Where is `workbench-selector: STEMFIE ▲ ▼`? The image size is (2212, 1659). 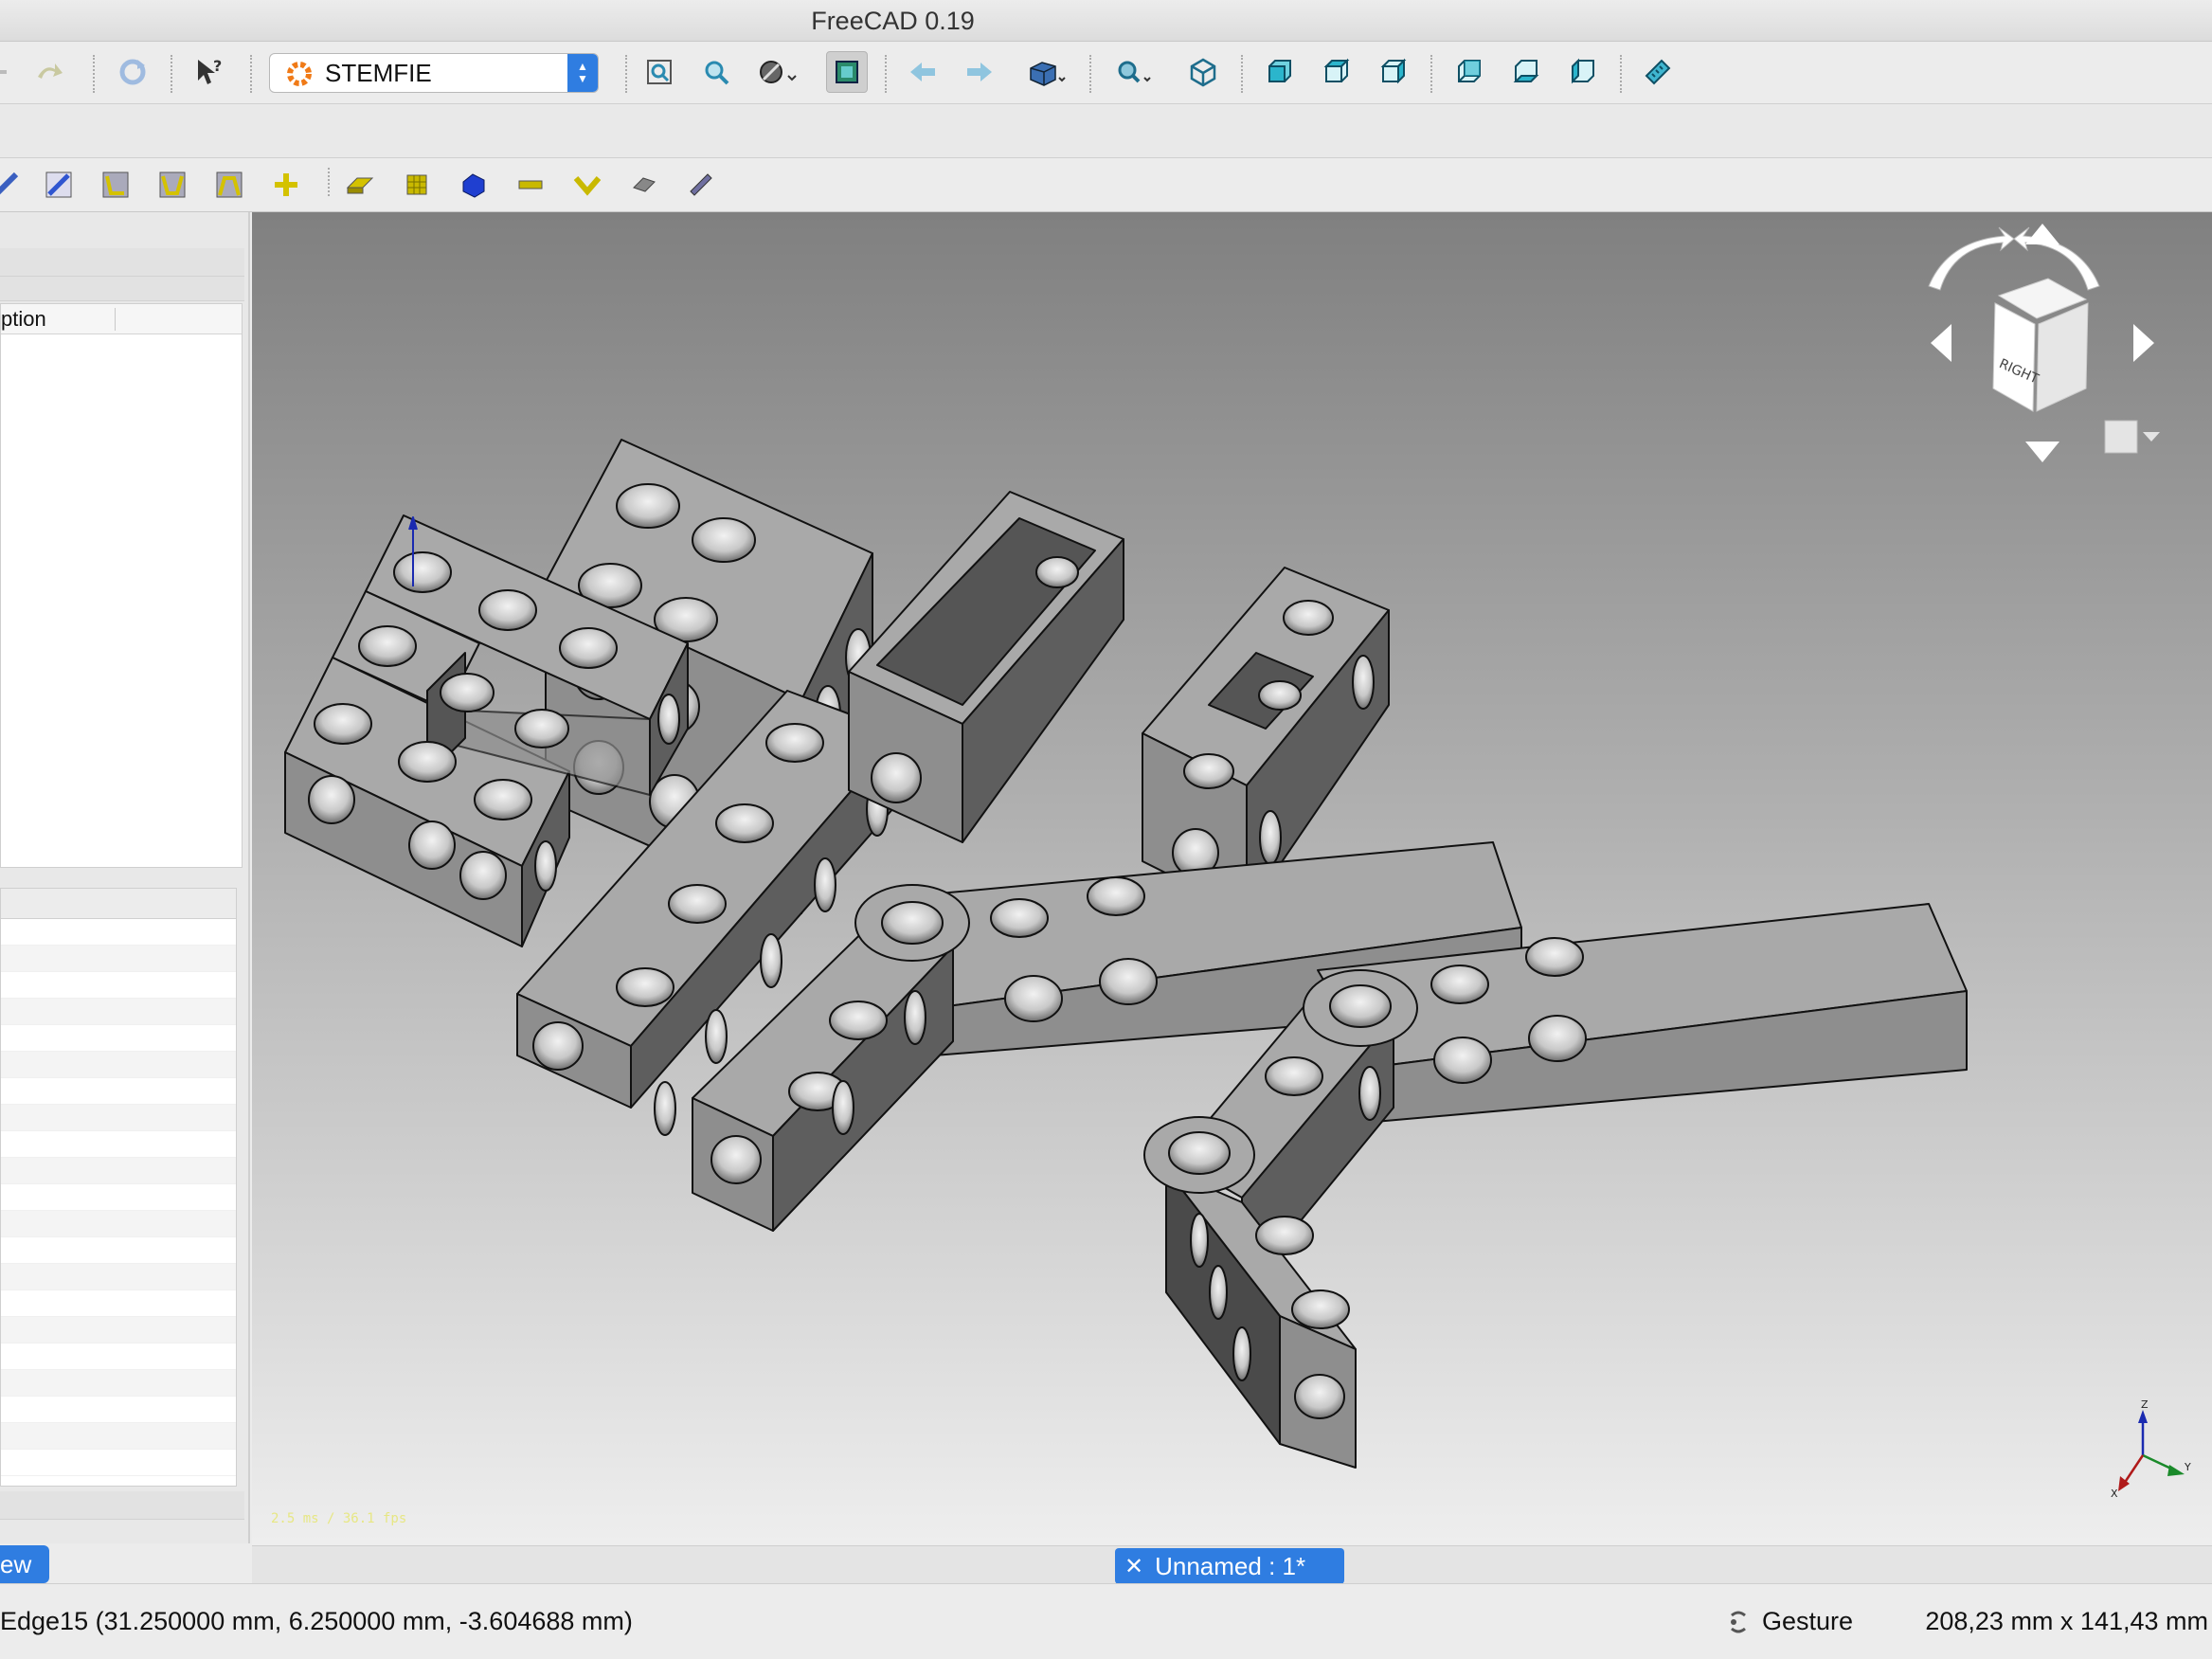
workbench-selector: STEMFIE ▲ ▼ is located at coordinates (434, 73).